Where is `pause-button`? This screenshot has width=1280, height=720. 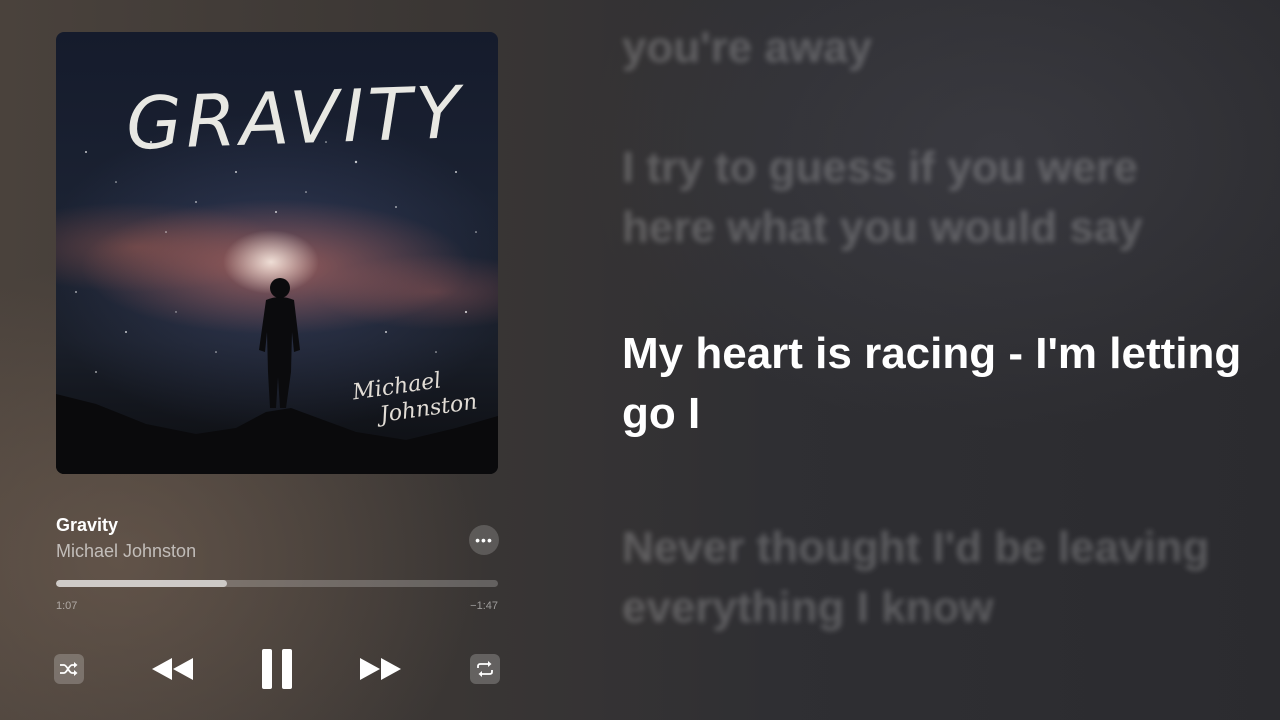
pause-button is located at coordinates (277, 669).